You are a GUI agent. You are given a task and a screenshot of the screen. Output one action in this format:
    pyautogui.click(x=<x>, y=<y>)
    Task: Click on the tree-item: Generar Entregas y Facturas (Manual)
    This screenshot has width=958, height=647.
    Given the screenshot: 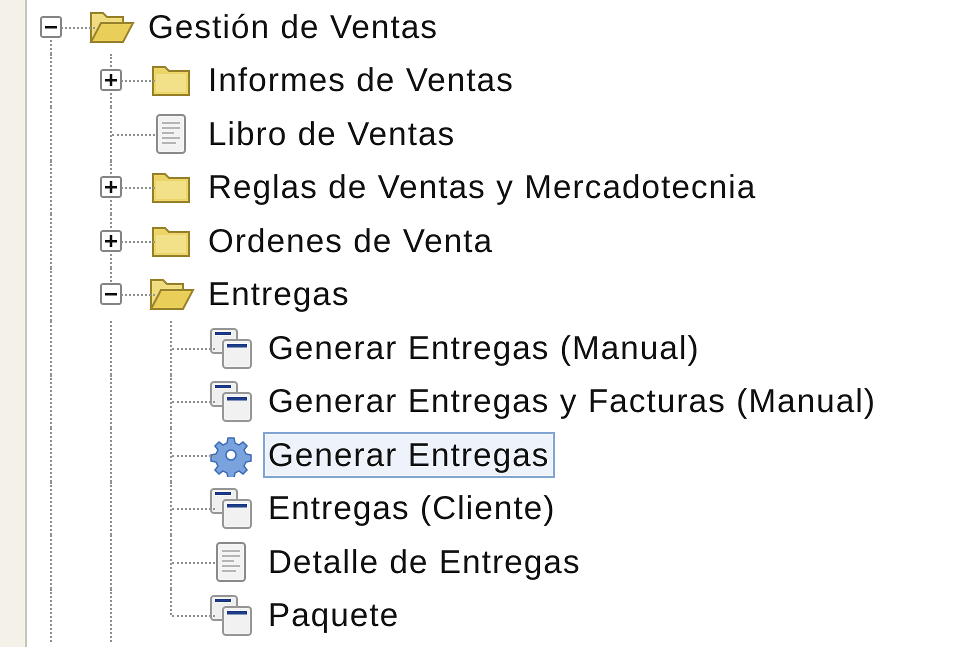 What is the action you would take?
    pyautogui.click(x=572, y=401)
    